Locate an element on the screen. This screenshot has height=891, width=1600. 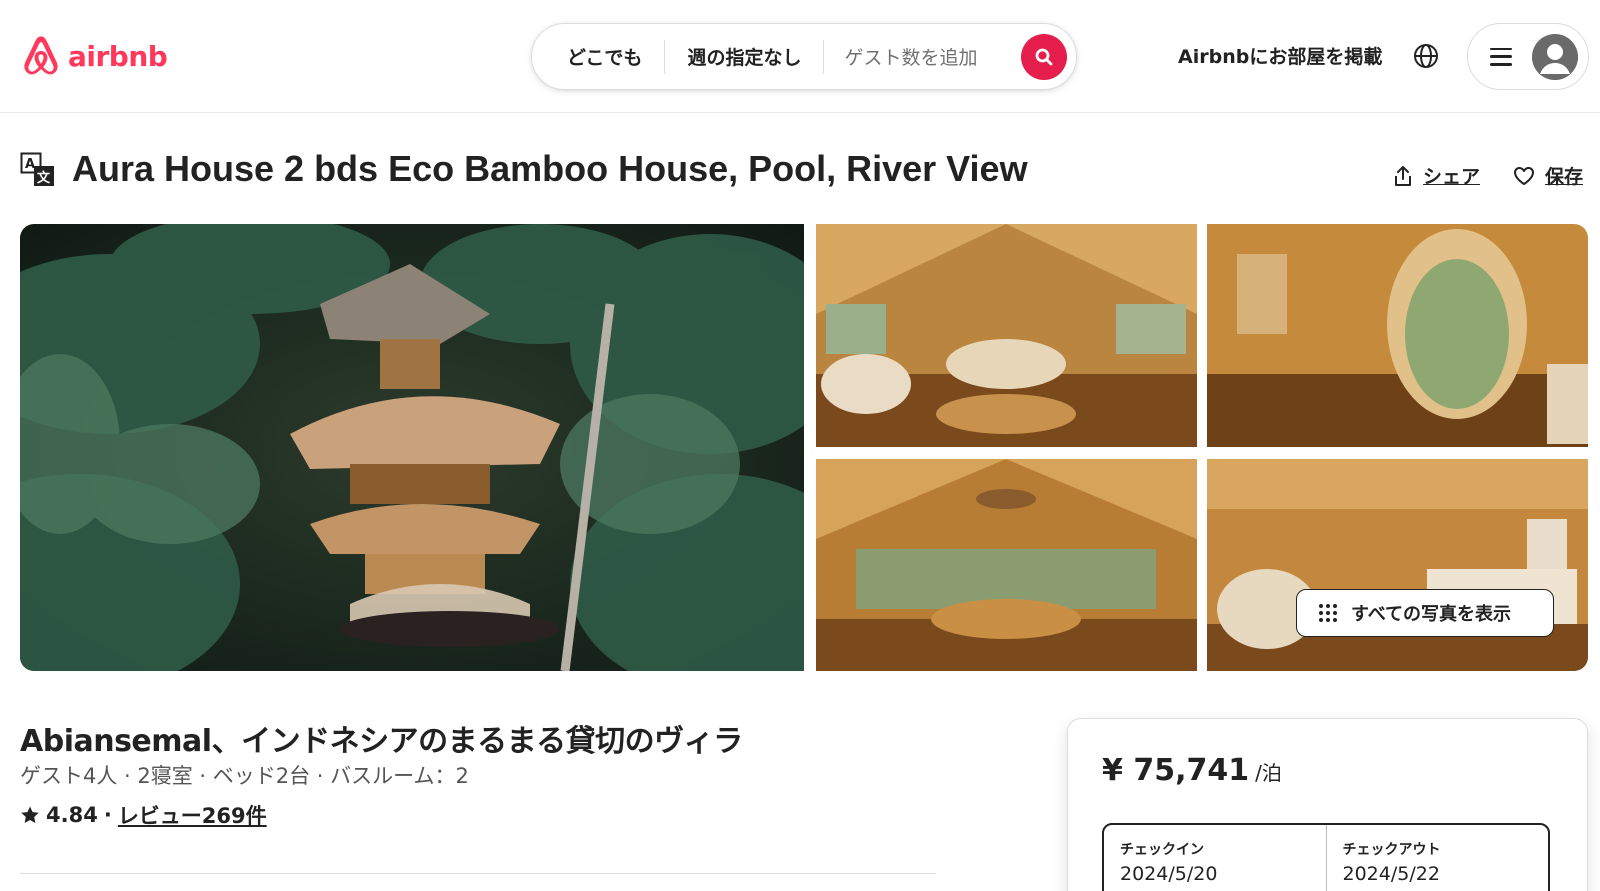
listing-subtitle: Abiansemal、インドネシアのまるまる貸切のヴィラ is located at coordinates (381, 741).